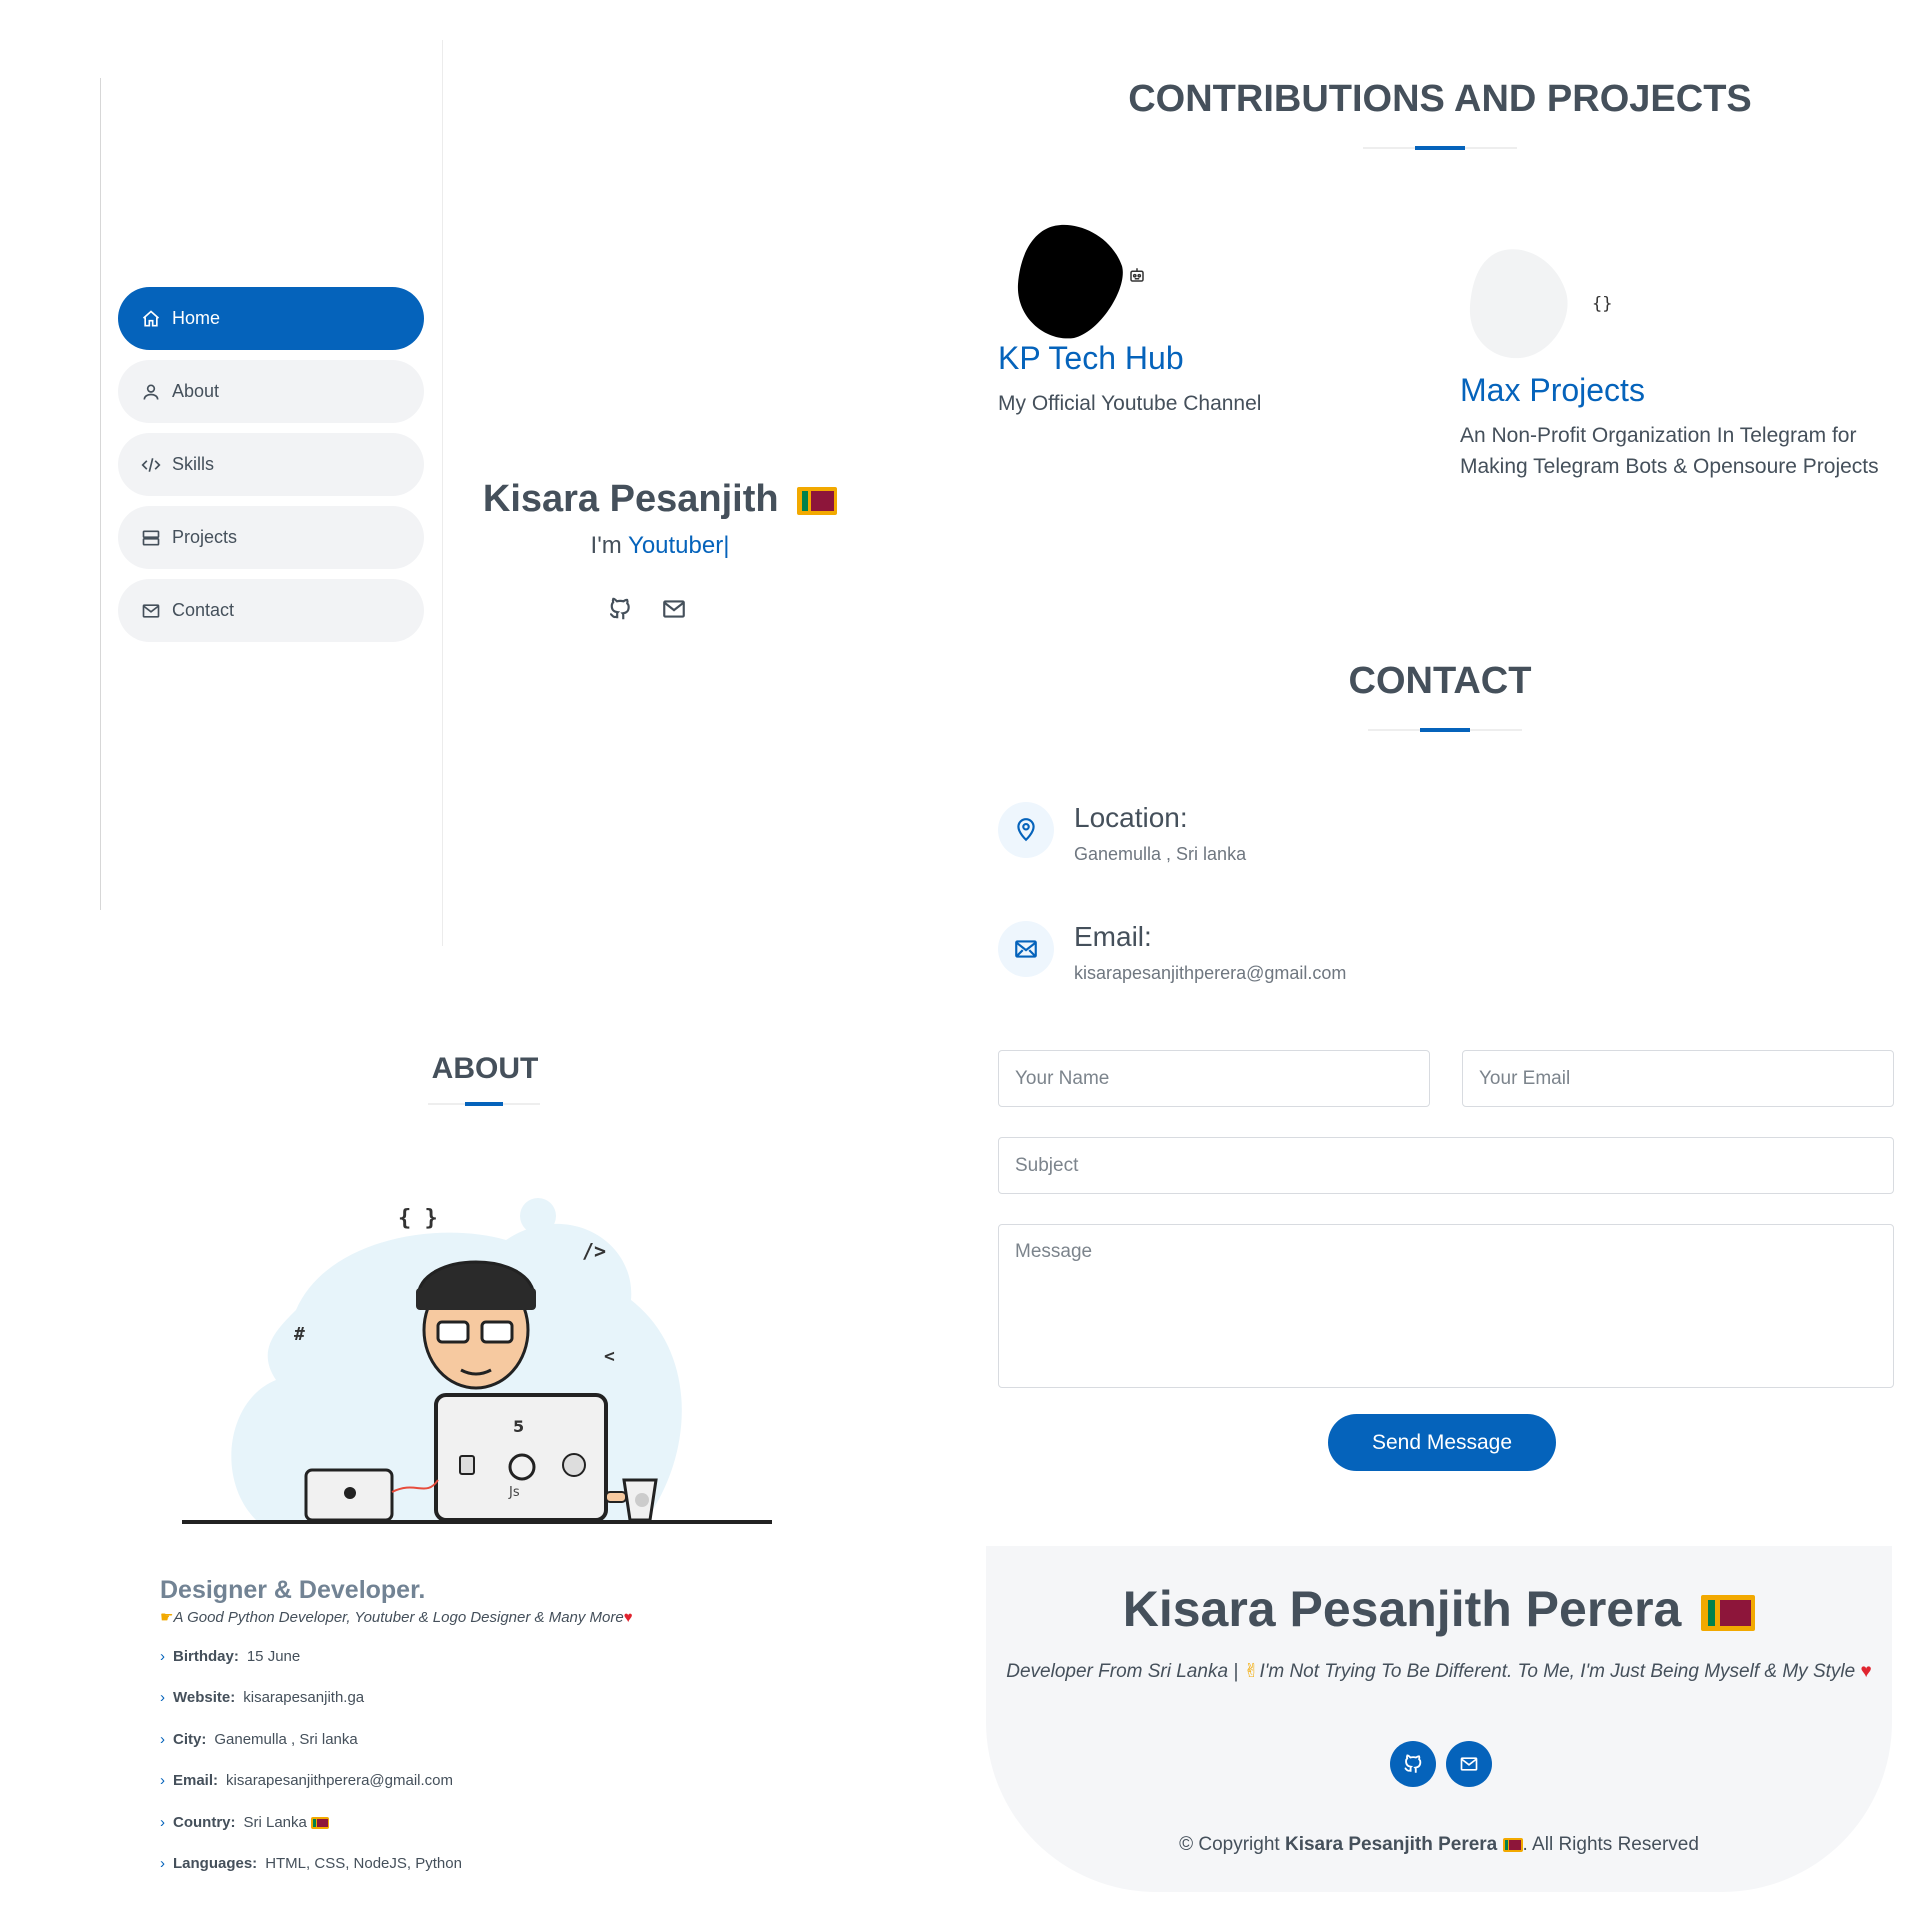 The image size is (1920, 1920). Describe the element at coordinates (151, 465) in the screenshot. I see `code-icon` at that location.